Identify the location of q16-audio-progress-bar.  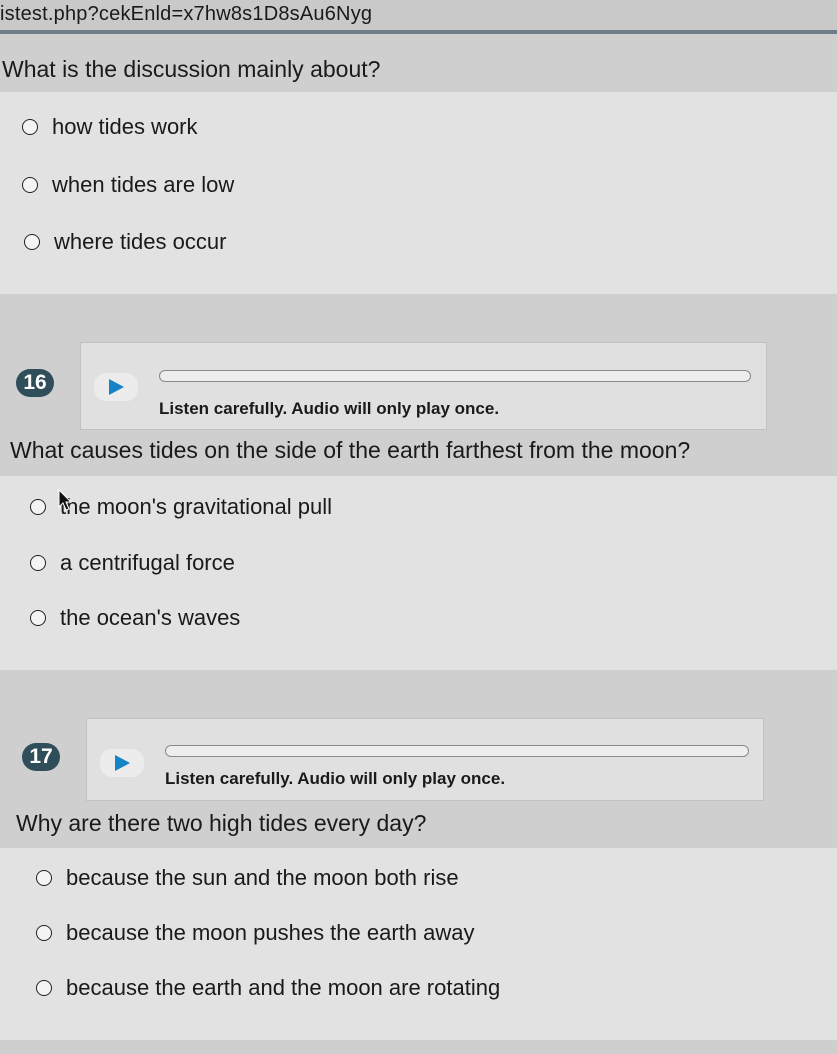
(455, 376).